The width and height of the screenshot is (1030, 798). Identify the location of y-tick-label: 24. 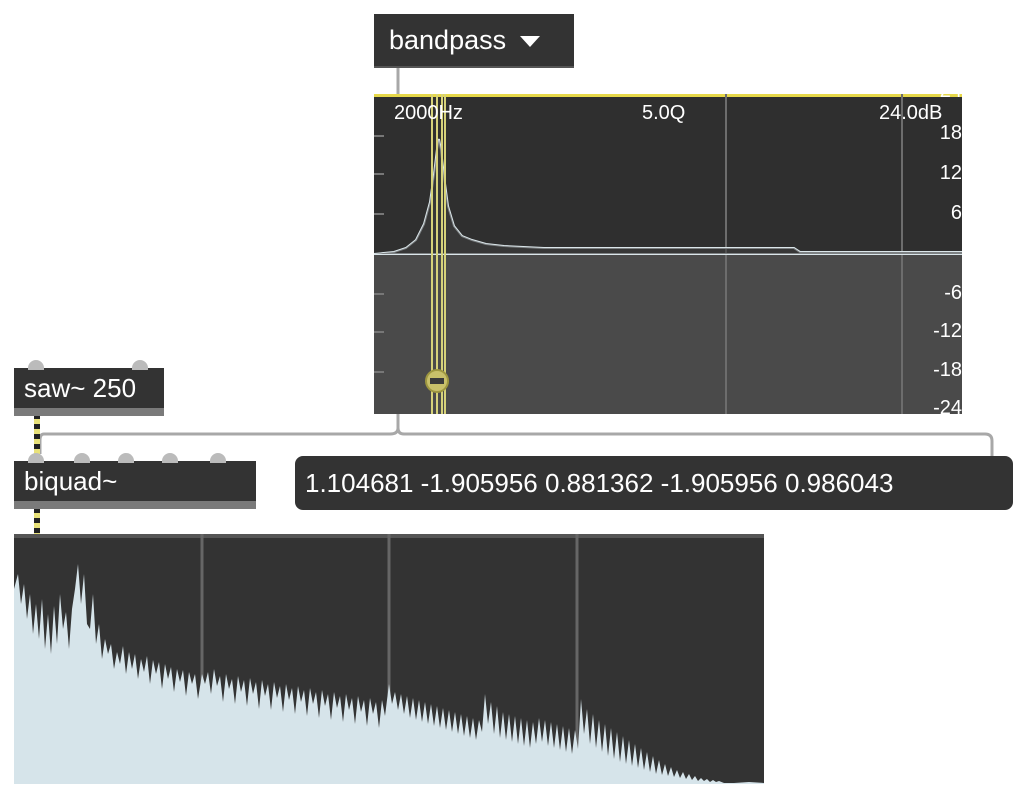
(950, 91).